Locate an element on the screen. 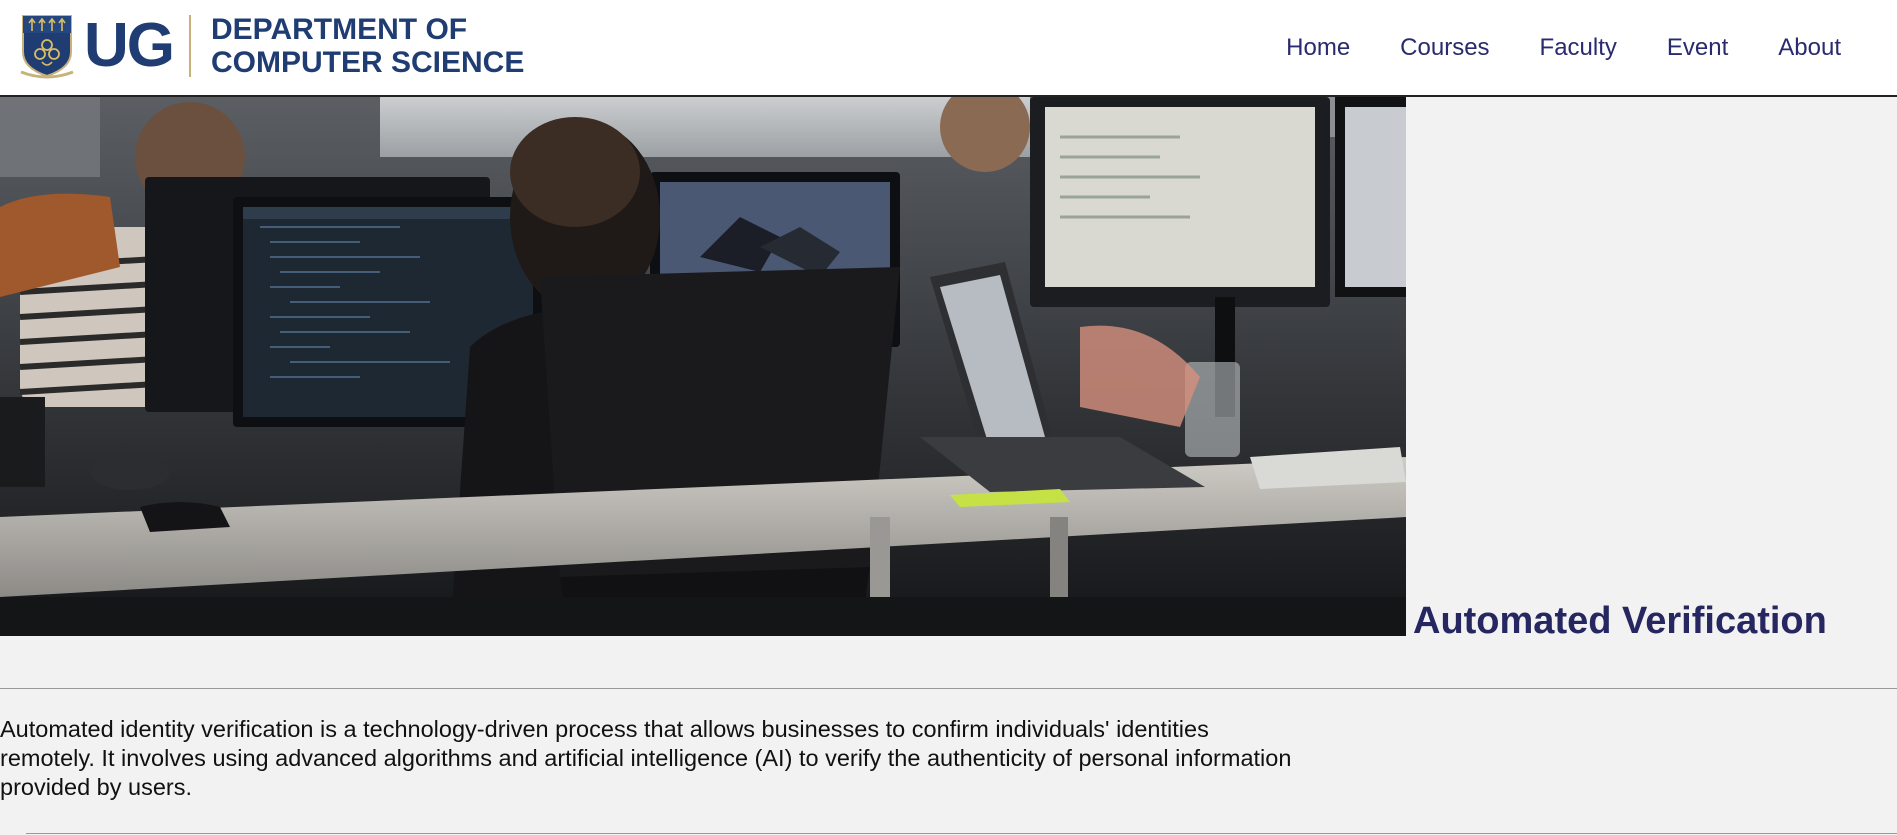  logo-divider is located at coordinates (190, 46).